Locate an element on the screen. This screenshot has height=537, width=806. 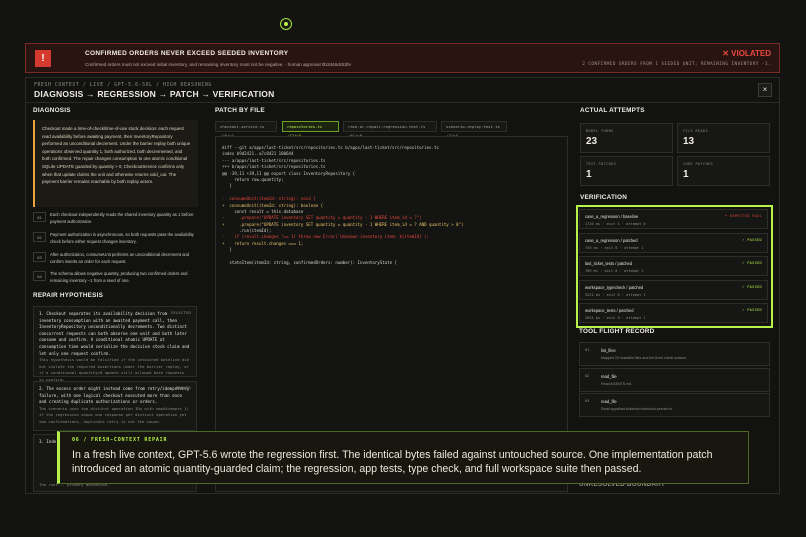
tool-call-number: 03 is located at coordinates (587, 401).